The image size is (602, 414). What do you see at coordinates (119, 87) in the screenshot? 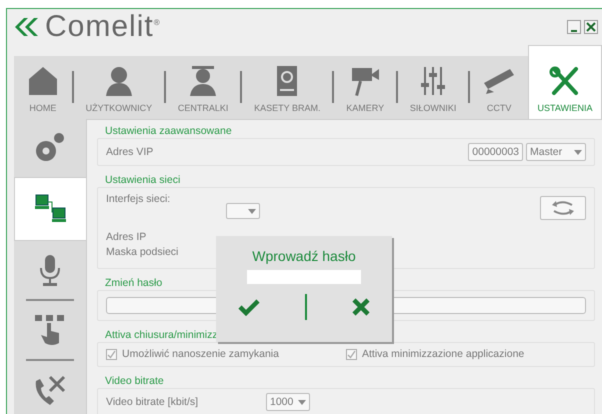
I see `nav-tab: UŻYTKOWNICY` at bounding box center [119, 87].